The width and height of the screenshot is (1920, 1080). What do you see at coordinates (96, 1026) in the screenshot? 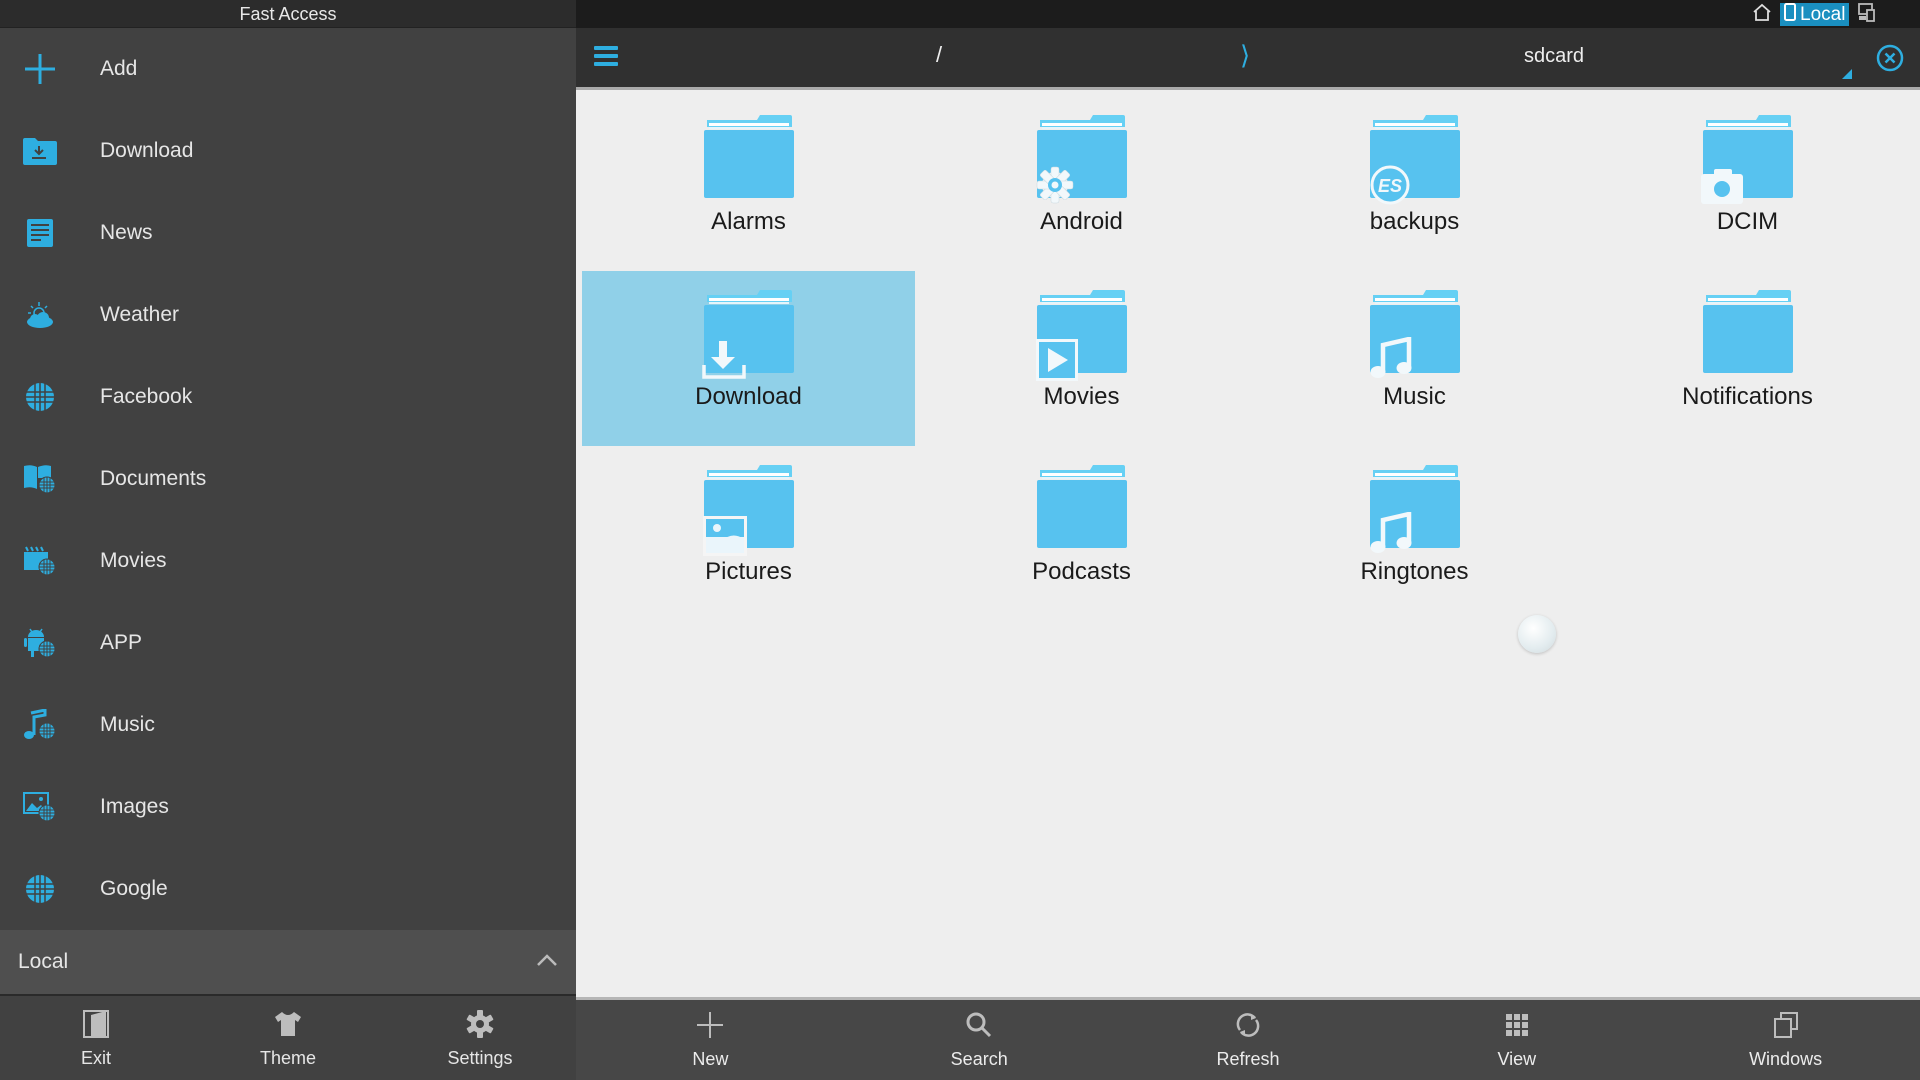
I see `exit-icon` at bounding box center [96, 1026].